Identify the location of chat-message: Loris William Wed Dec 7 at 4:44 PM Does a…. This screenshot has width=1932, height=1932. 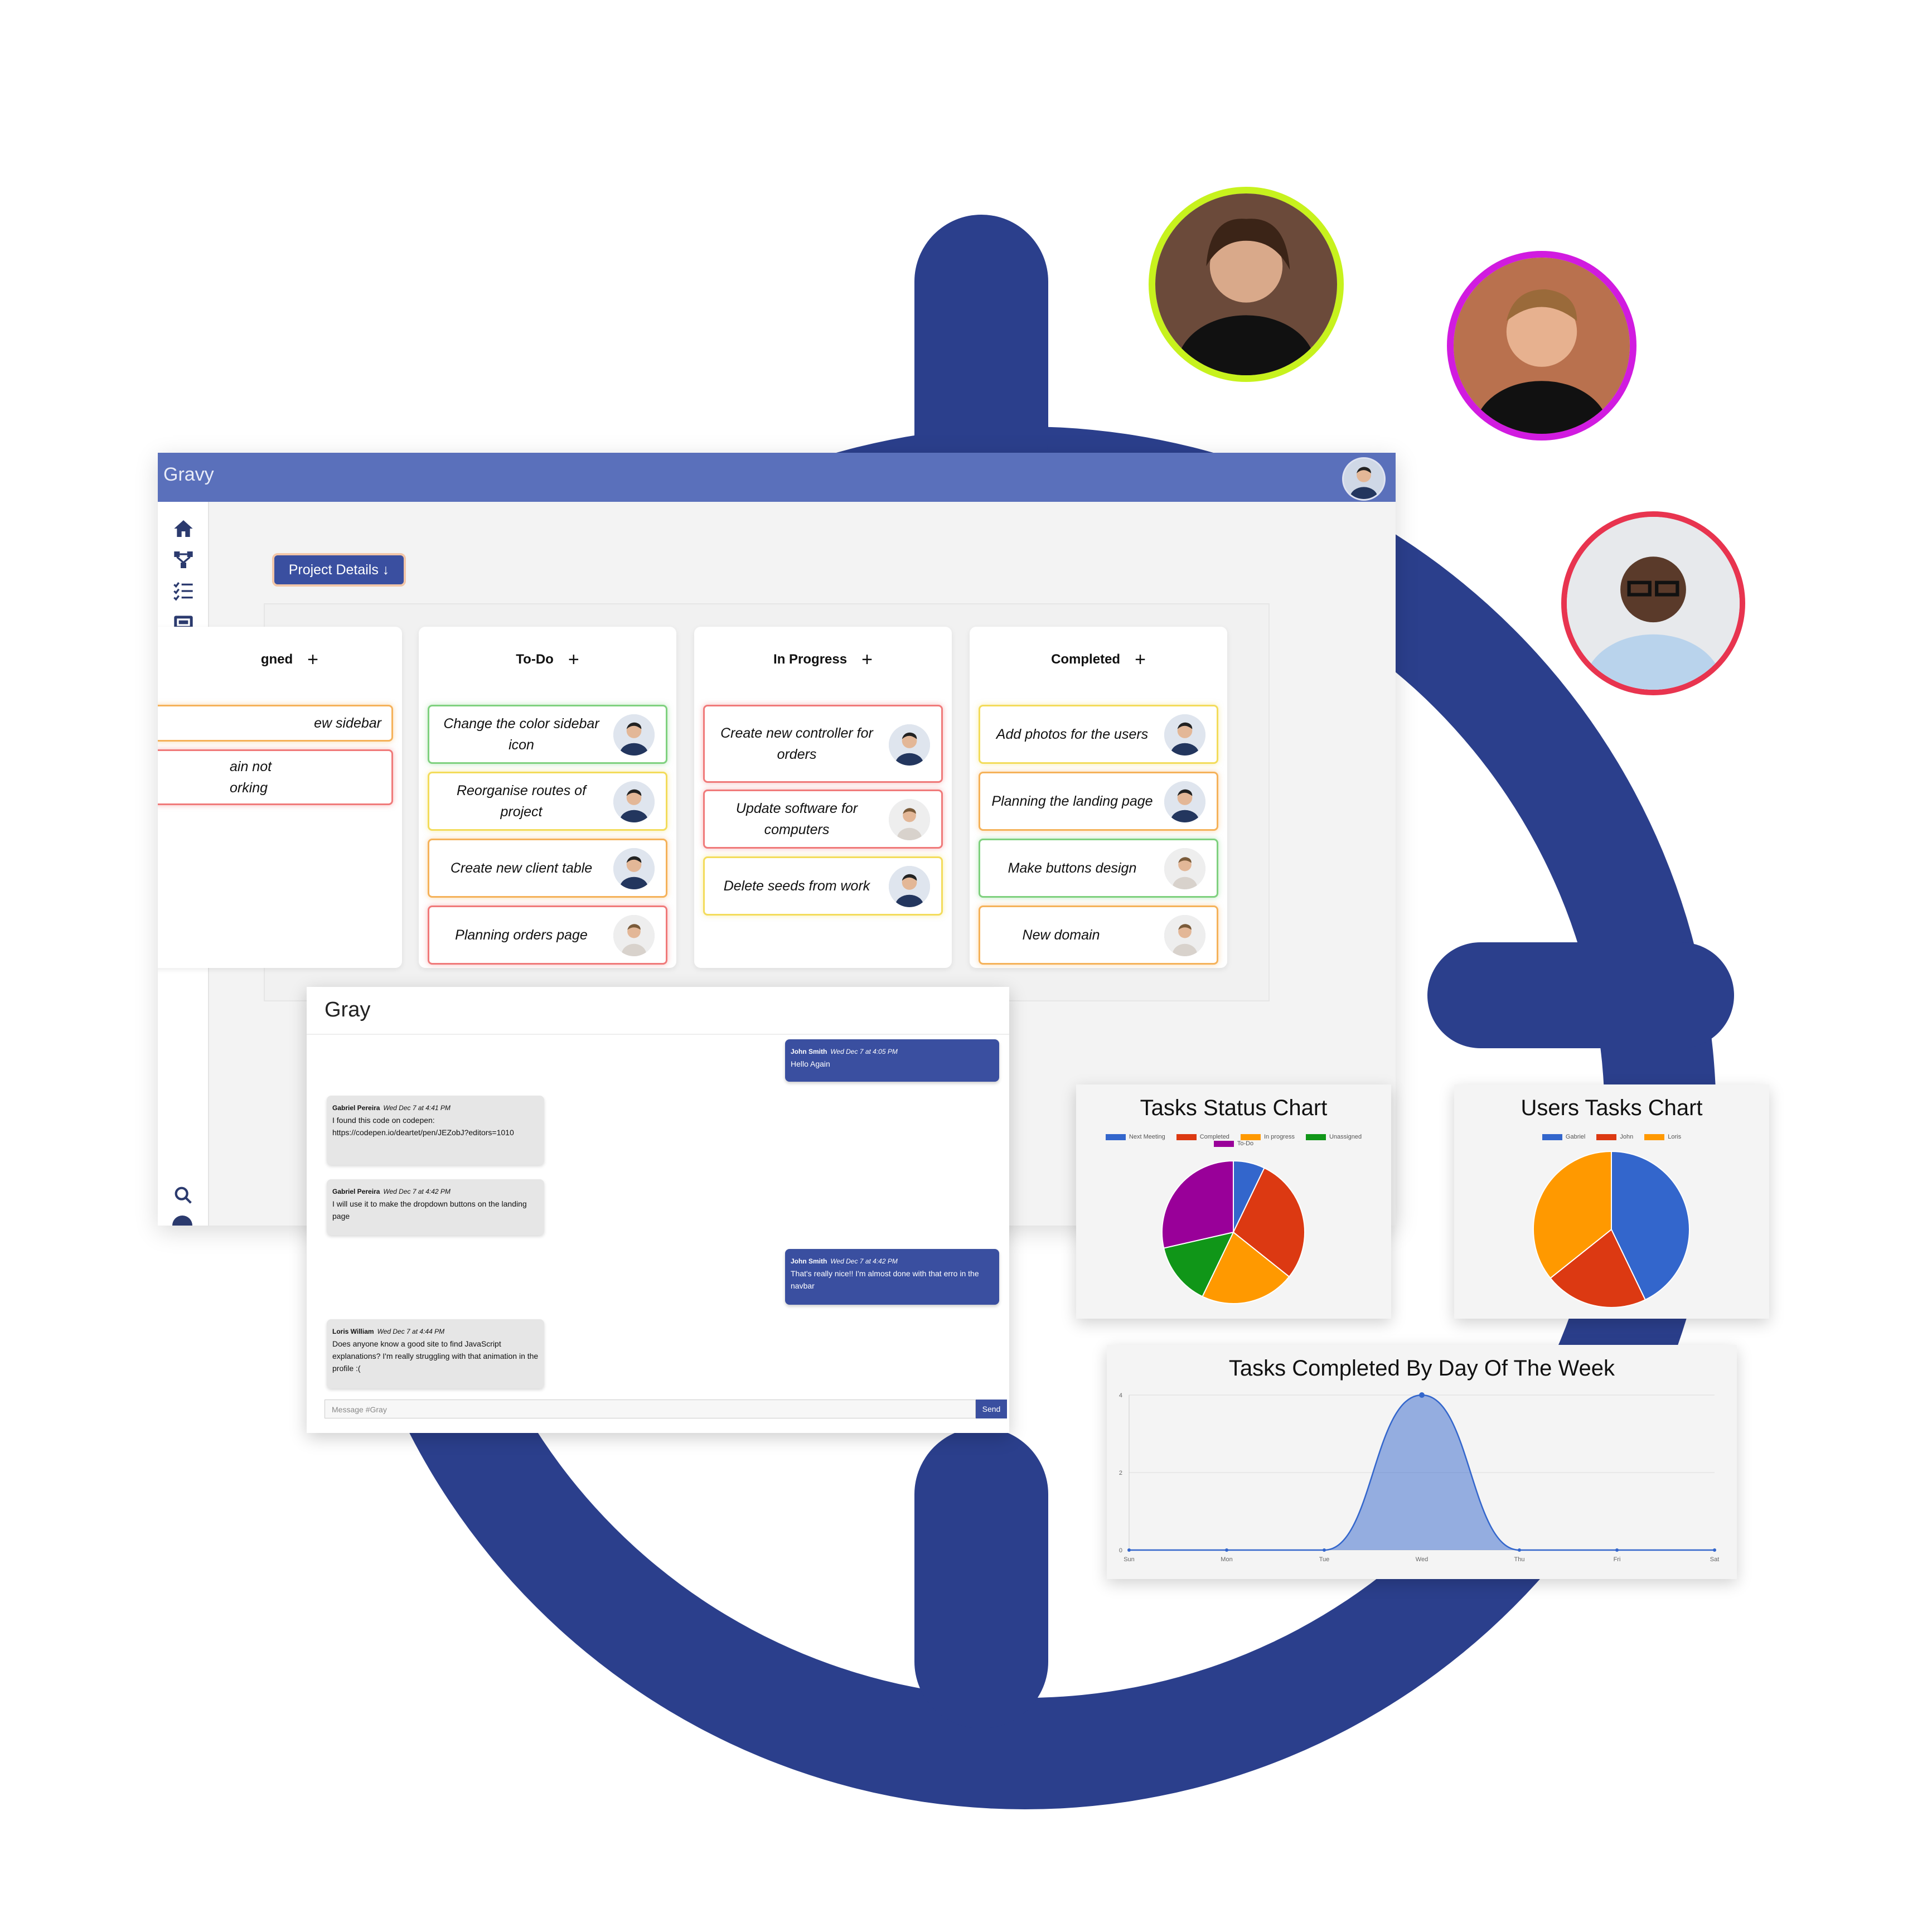
(435, 1353).